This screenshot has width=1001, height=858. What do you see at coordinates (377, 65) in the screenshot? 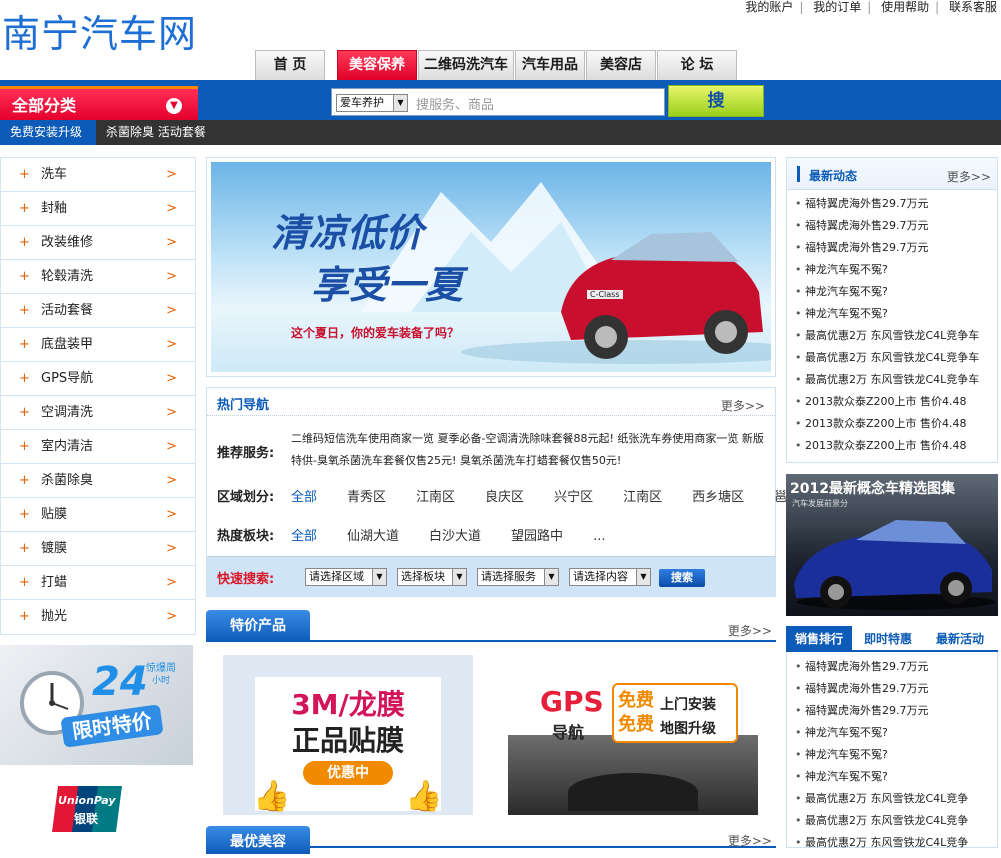
I see `nav-tab-beauty: 美容保养` at bounding box center [377, 65].